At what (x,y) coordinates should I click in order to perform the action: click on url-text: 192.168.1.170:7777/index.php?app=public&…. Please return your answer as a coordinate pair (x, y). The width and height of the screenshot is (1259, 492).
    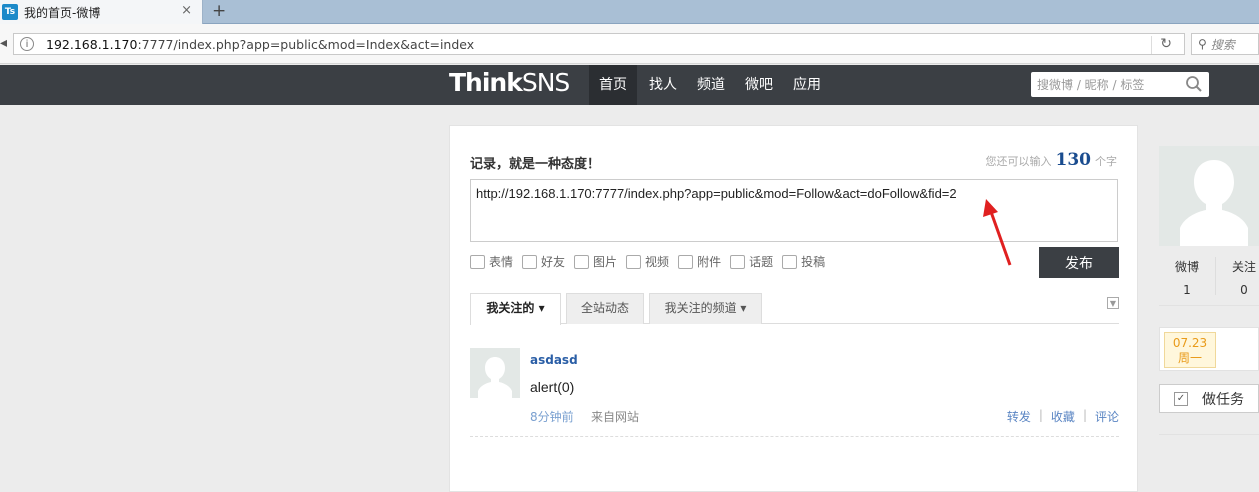
    Looking at the image, I should click on (260, 44).